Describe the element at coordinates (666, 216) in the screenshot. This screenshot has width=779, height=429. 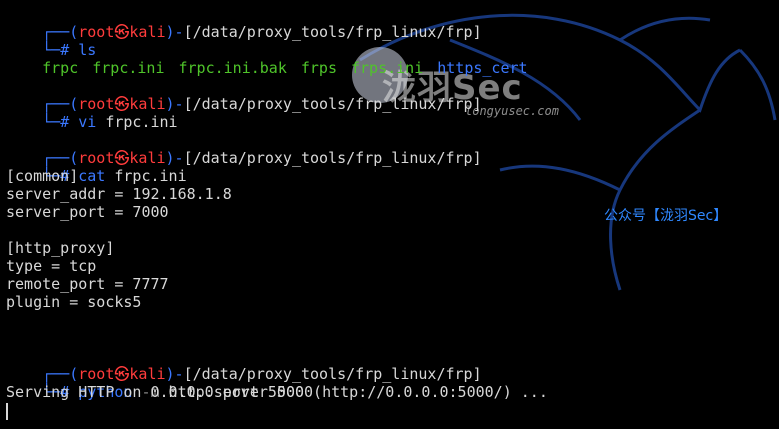
I see `watermark-public-account: 公众号【泷羽Sec】` at that location.